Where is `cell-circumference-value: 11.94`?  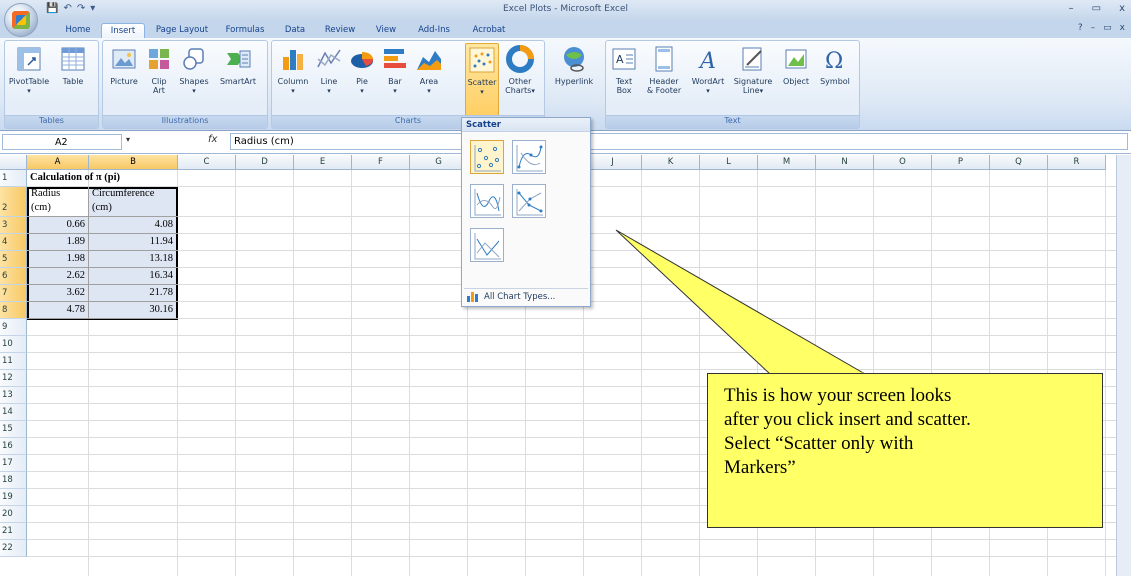
cell-circumference-value: 11.94 is located at coordinates (132, 243).